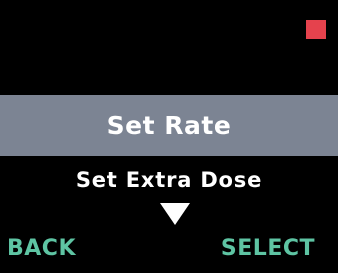 This screenshot has width=338, height=273. What do you see at coordinates (169, 180) in the screenshot?
I see `menu-item-set-extra-dose: Set Extra Dose` at bounding box center [169, 180].